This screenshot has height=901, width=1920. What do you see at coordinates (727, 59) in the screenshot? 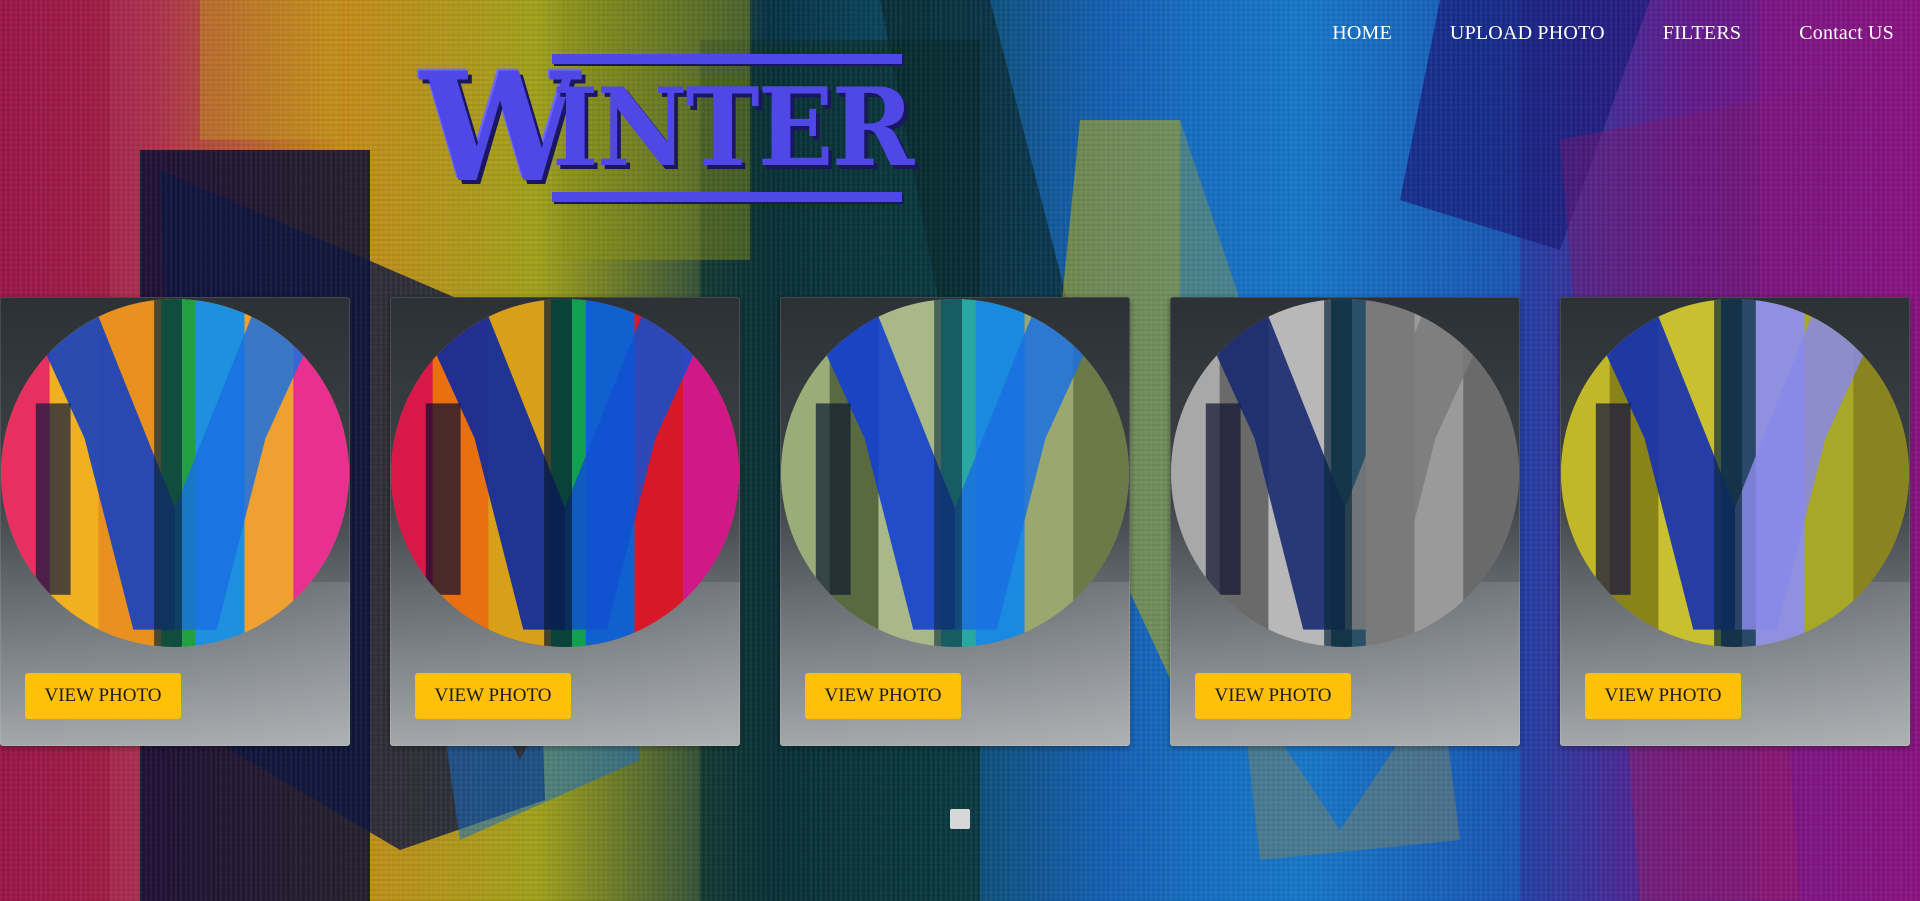
I see `logo-top-bar` at bounding box center [727, 59].